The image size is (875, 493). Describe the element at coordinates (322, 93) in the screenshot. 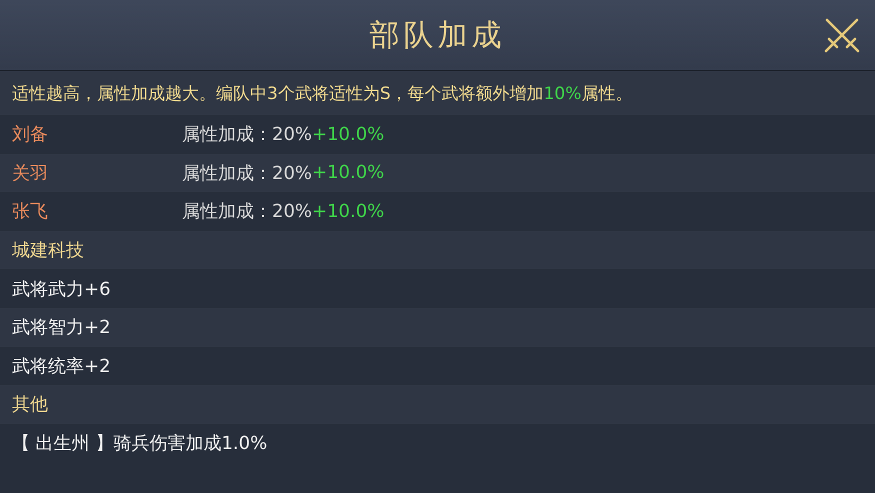

I see `description-text: 适性越高，属性加成越大。编队中3个武将适性为S，每个武将额外增加 10%属性。` at that location.